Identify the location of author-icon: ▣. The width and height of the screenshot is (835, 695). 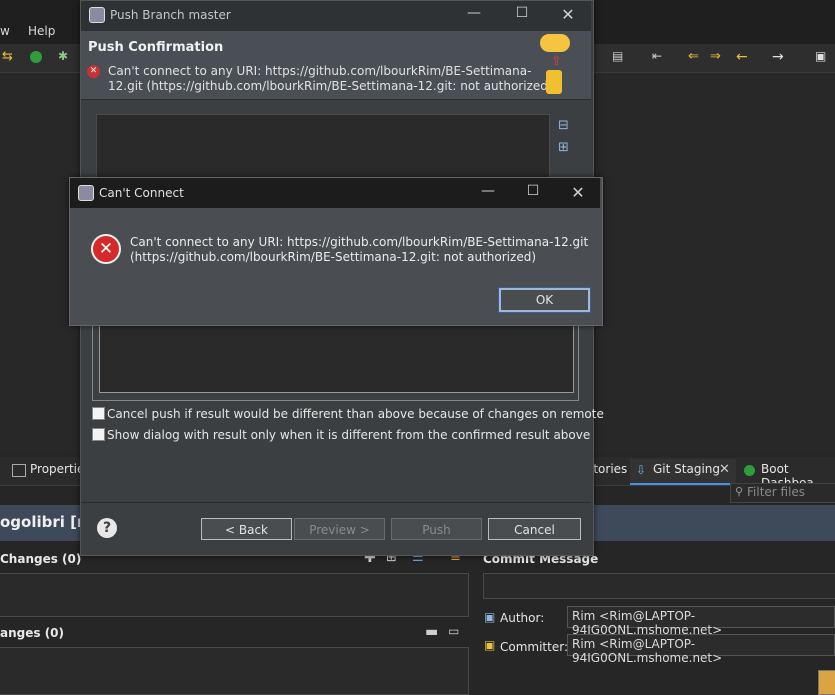
(490, 617).